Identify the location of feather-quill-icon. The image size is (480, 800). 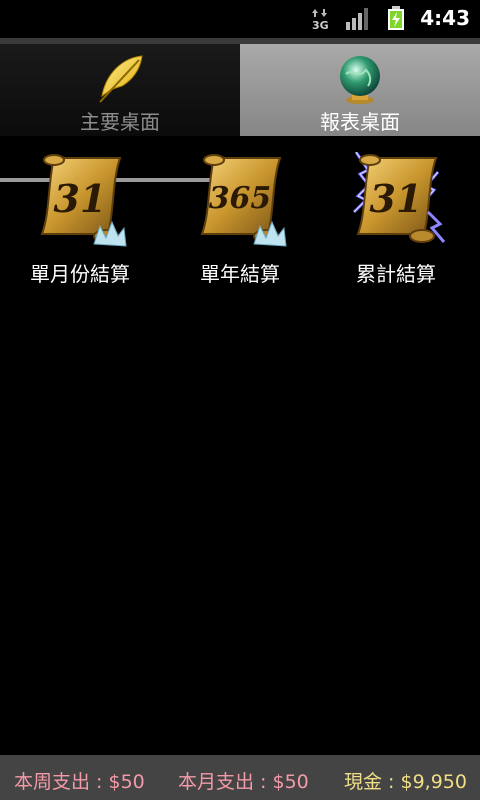
(121, 79).